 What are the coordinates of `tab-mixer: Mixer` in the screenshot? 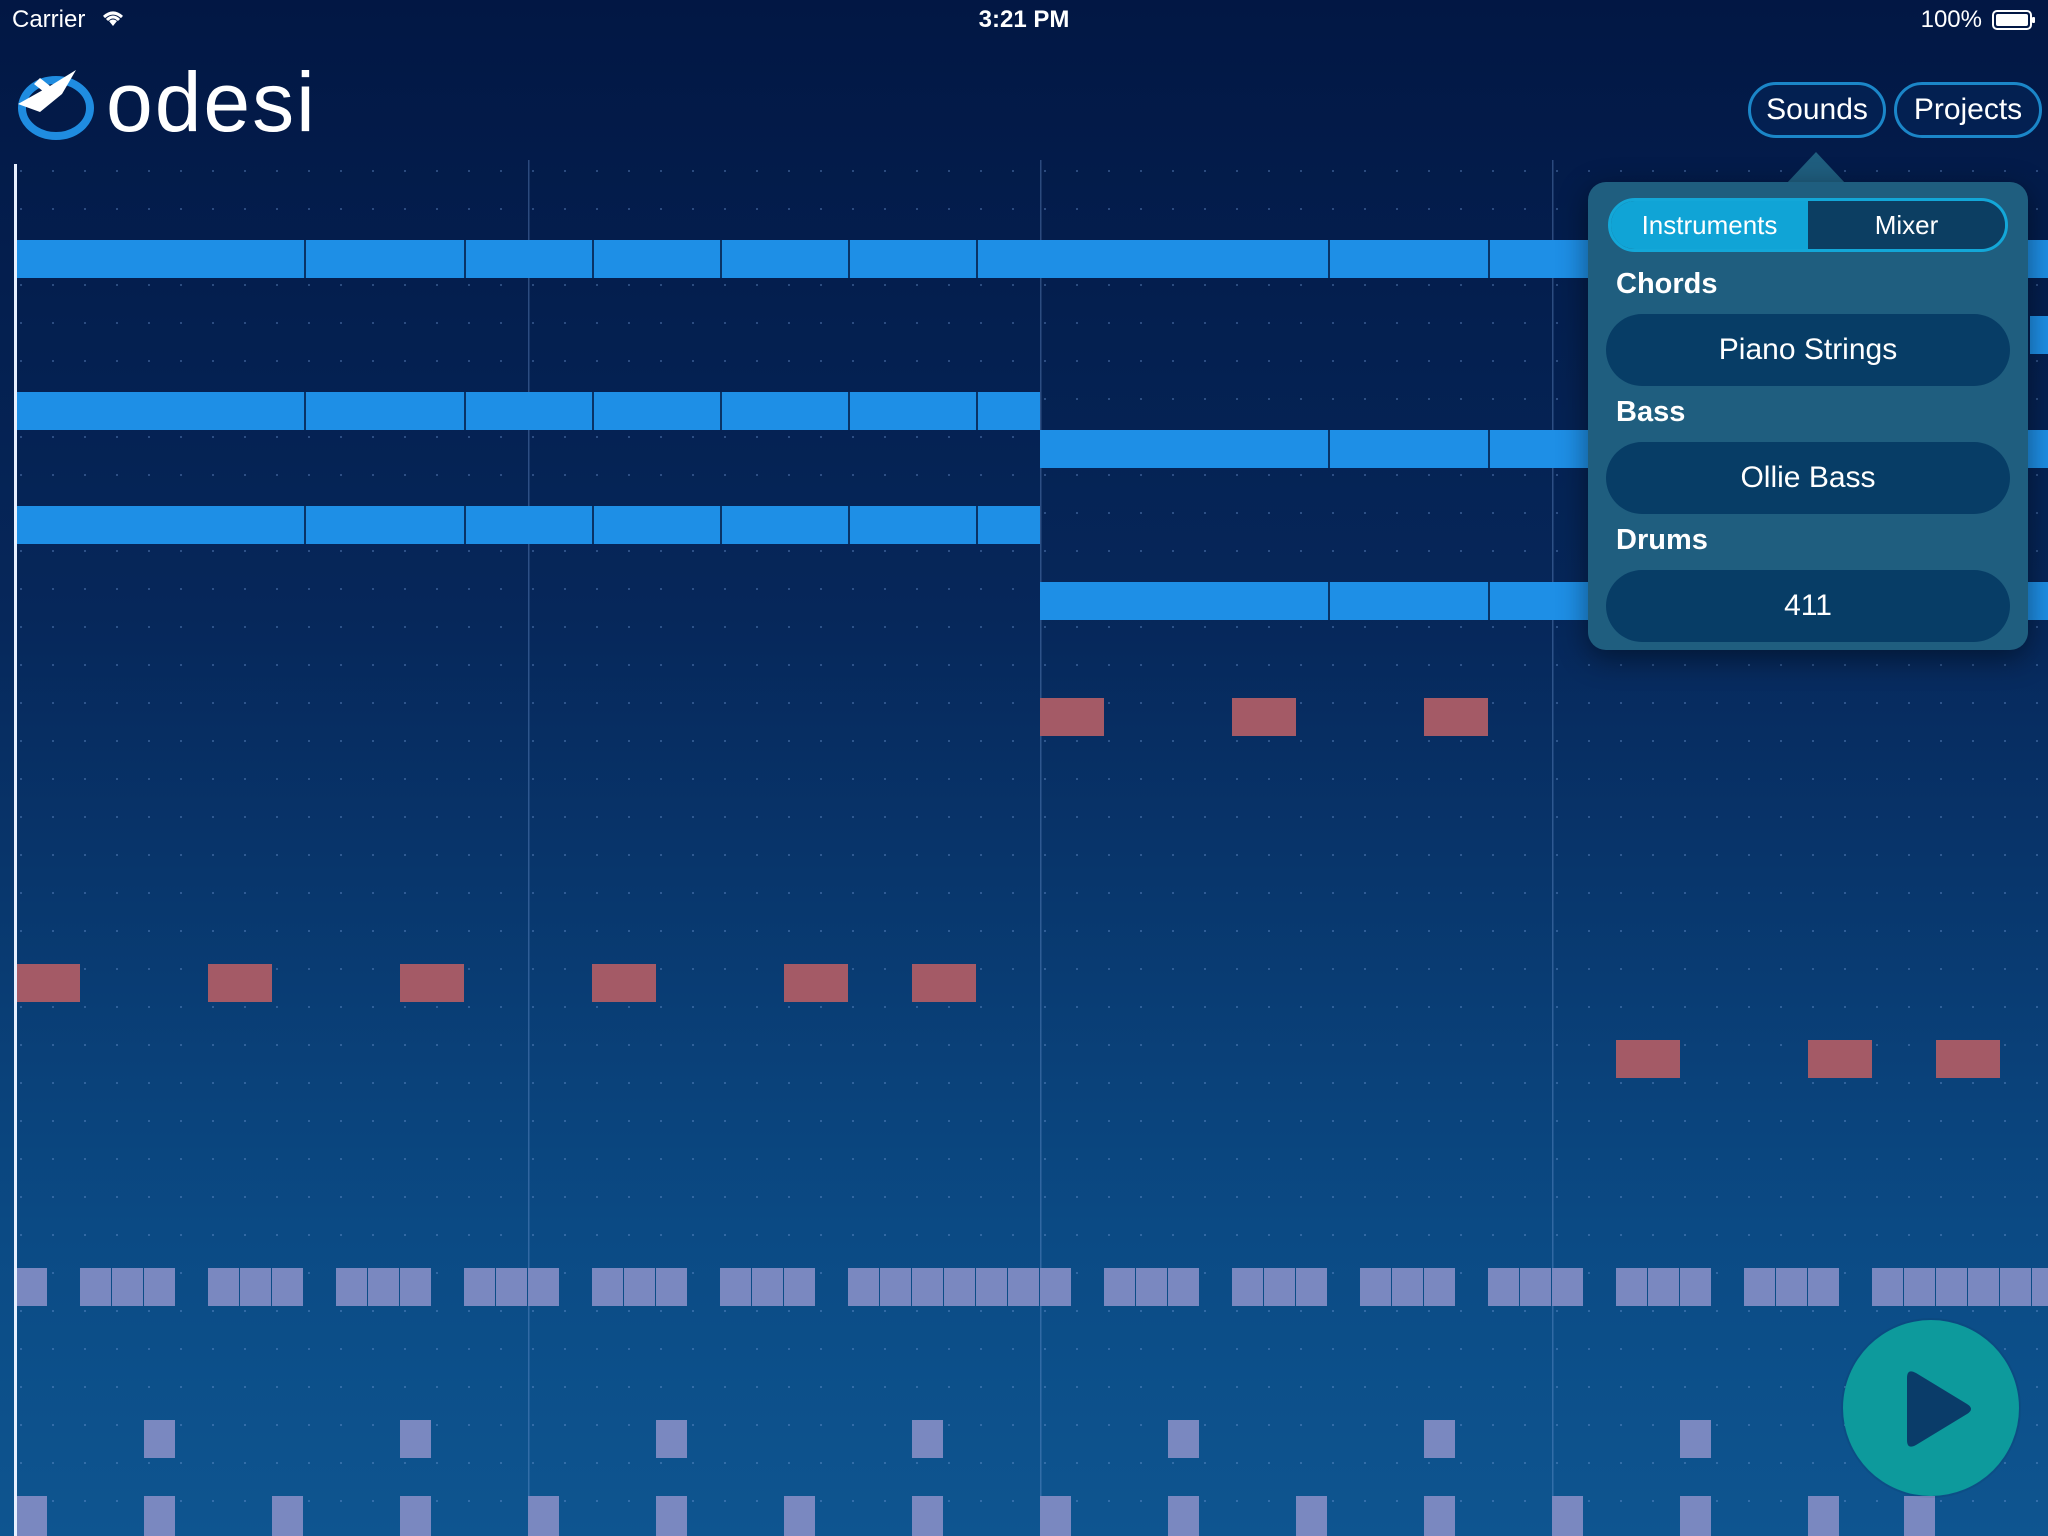 It's located at (1906, 225).